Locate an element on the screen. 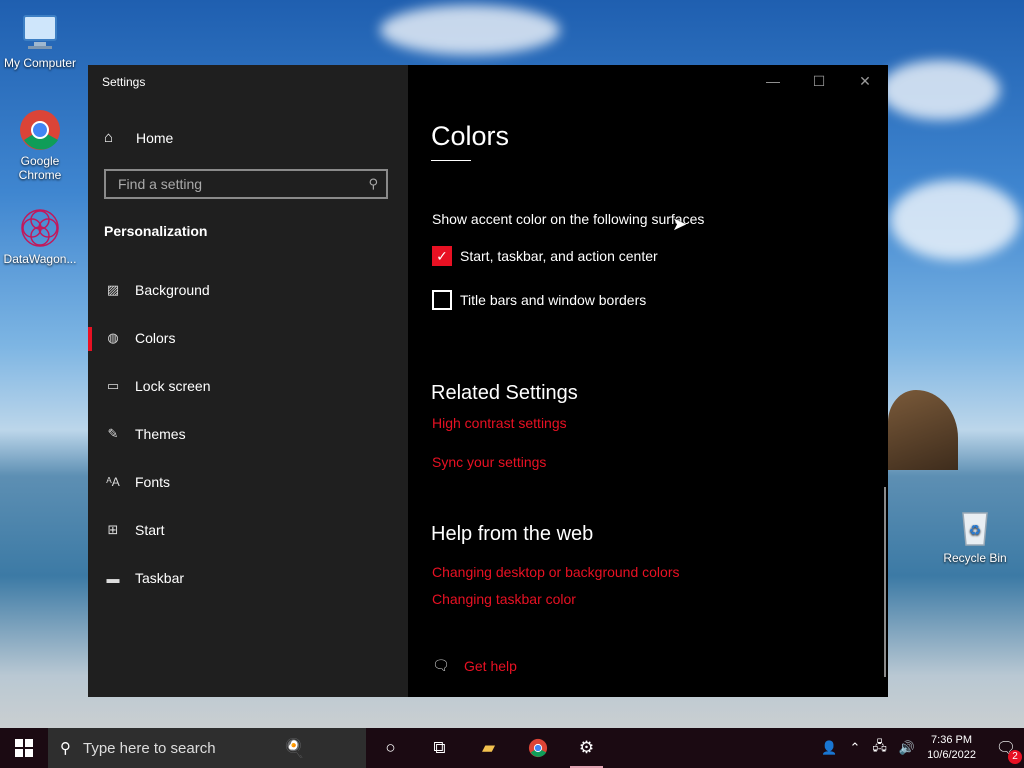 Image resolution: width=1024 pixels, height=768 pixels. sidebar-item-label: Lock screen is located at coordinates (173, 386).